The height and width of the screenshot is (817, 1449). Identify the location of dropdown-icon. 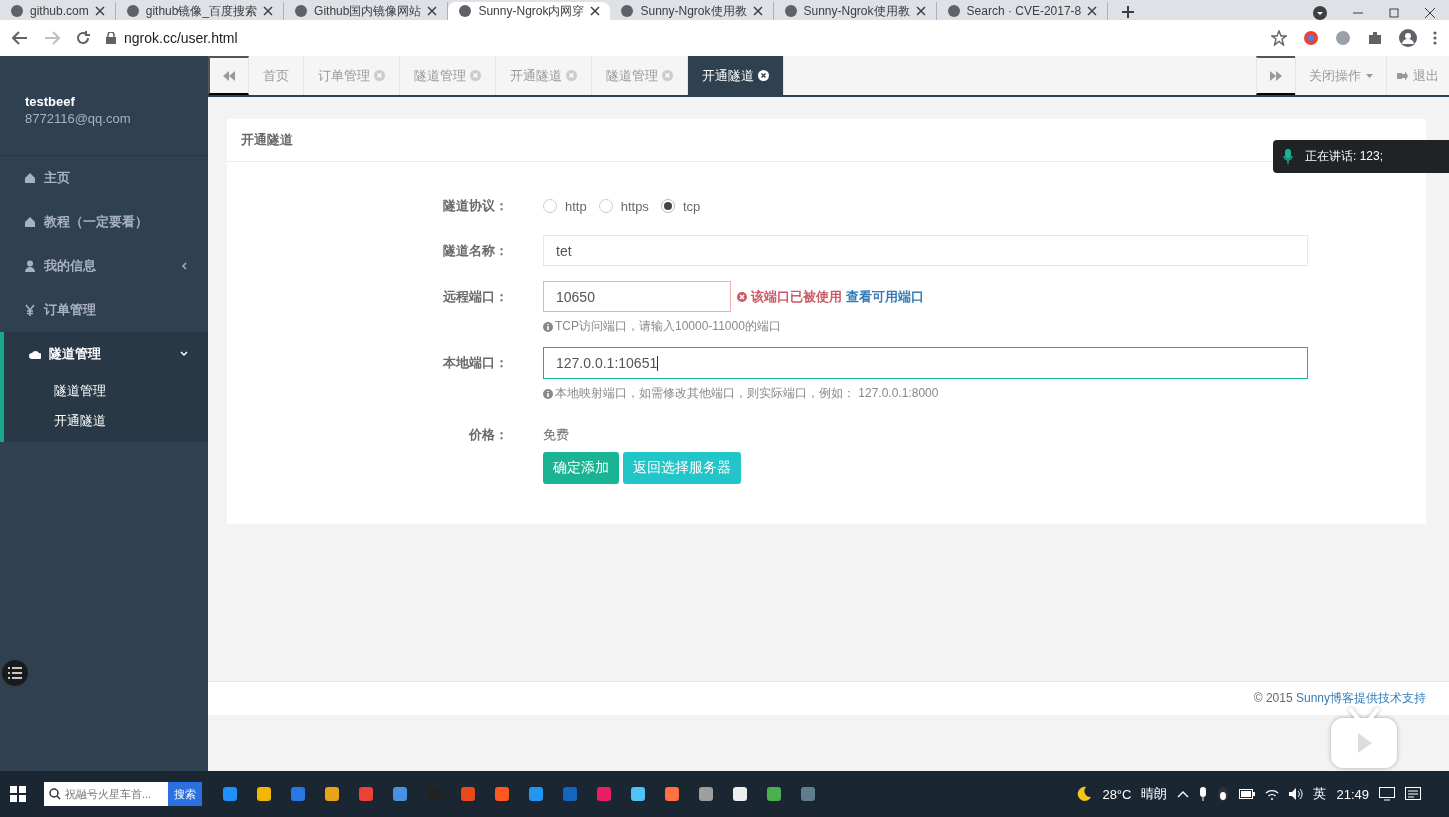
(1320, 13).